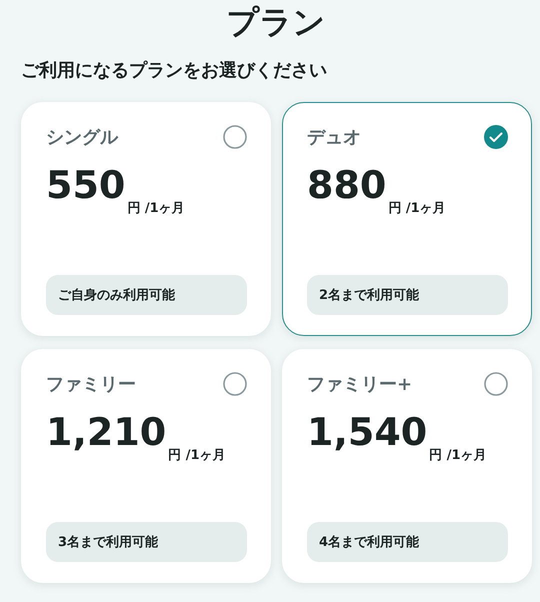  I want to click on plan-name: ファミリー, so click(91, 384).